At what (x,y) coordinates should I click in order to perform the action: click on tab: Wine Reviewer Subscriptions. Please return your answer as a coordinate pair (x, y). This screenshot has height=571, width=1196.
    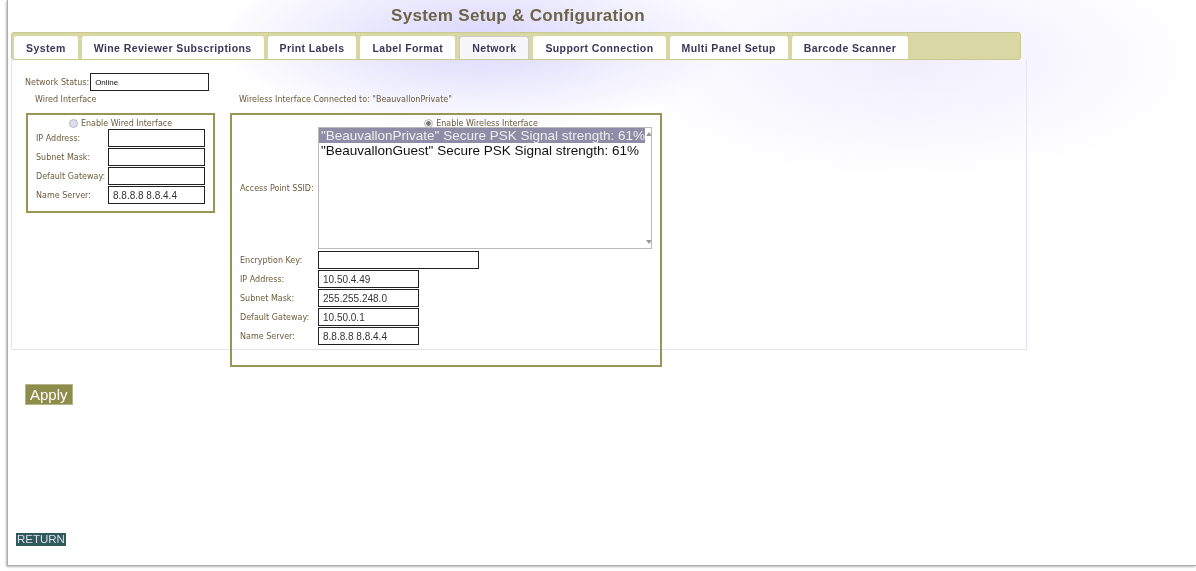
    Looking at the image, I should click on (172, 47).